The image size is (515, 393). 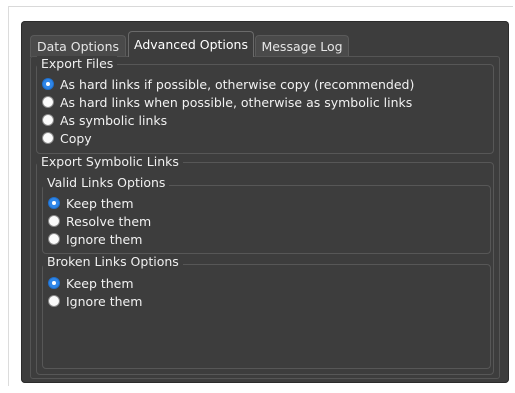 I want to click on radio-label: Resolve them, so click(x=109, y=221).